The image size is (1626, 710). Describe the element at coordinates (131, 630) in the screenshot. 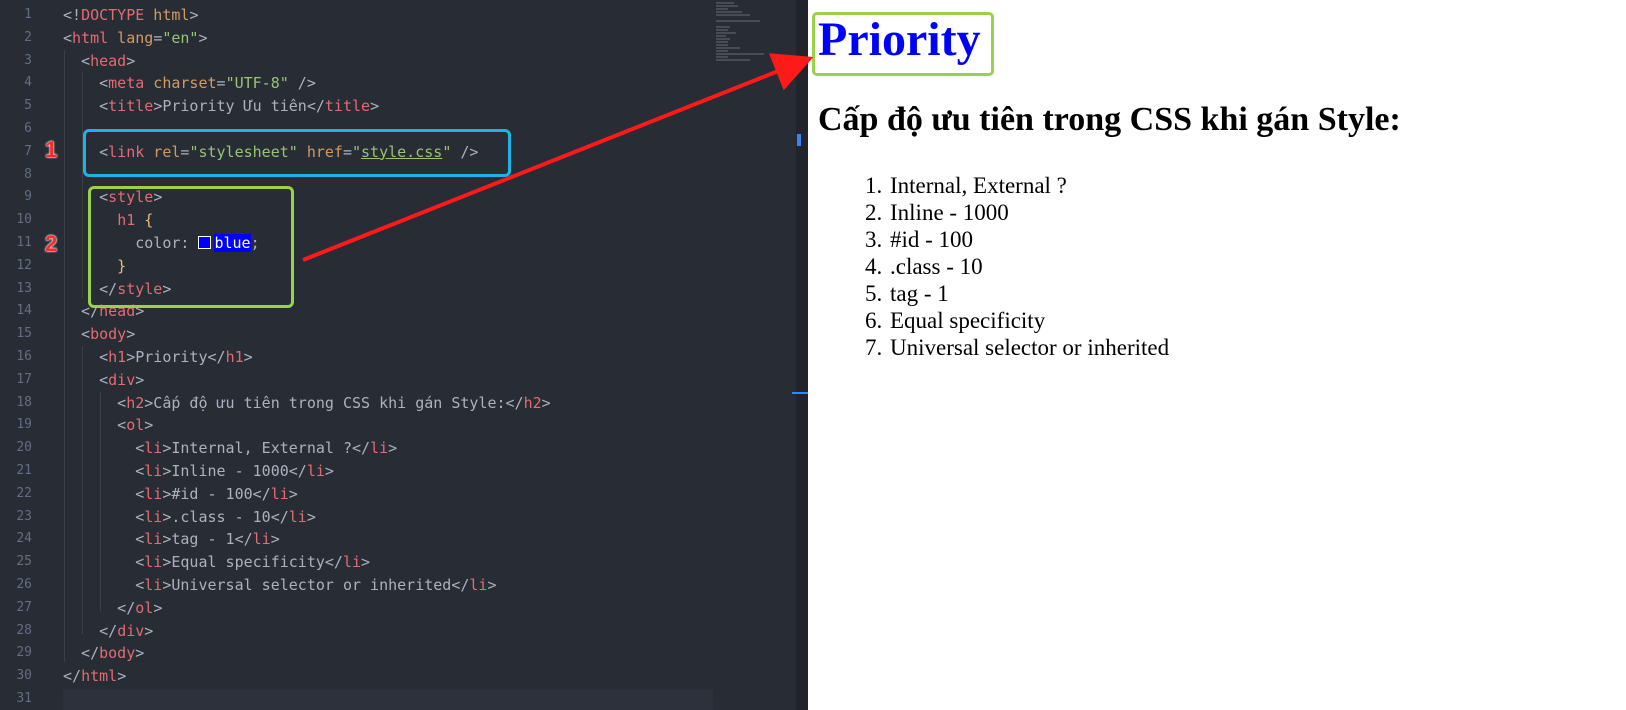

I see `code-token: div` at that location.